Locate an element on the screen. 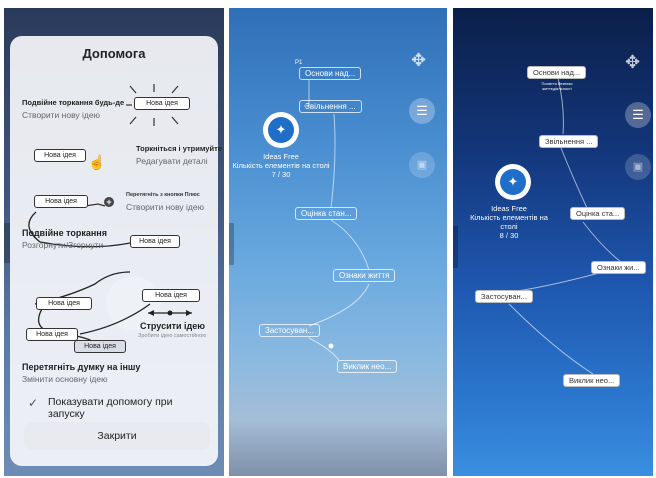 The height and width of the screenshot is (478, 656). count-value: 7 / 30 is located at coordinates (281, 174).